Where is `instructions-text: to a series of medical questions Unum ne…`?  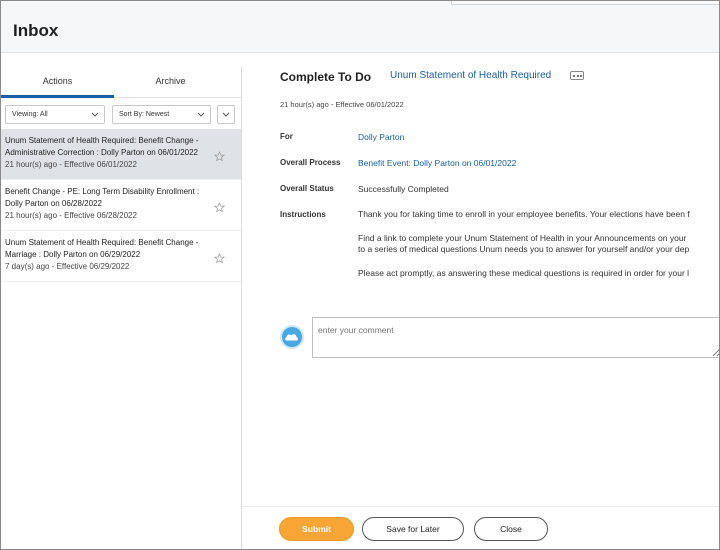
instructions-text: to a series of medical questions Unum ne… is located at coordinates (524, 249).